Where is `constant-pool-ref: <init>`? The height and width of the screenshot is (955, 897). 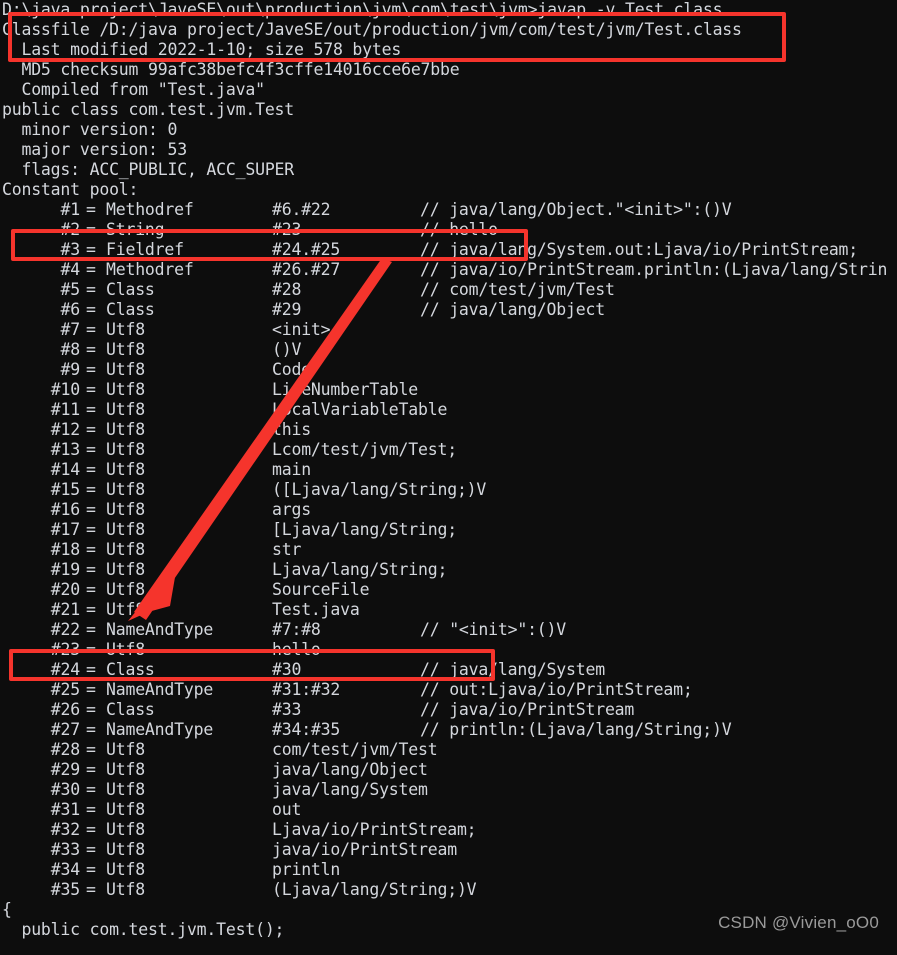
constant-pool-ref: <init> is located at coordinates (301, 329).